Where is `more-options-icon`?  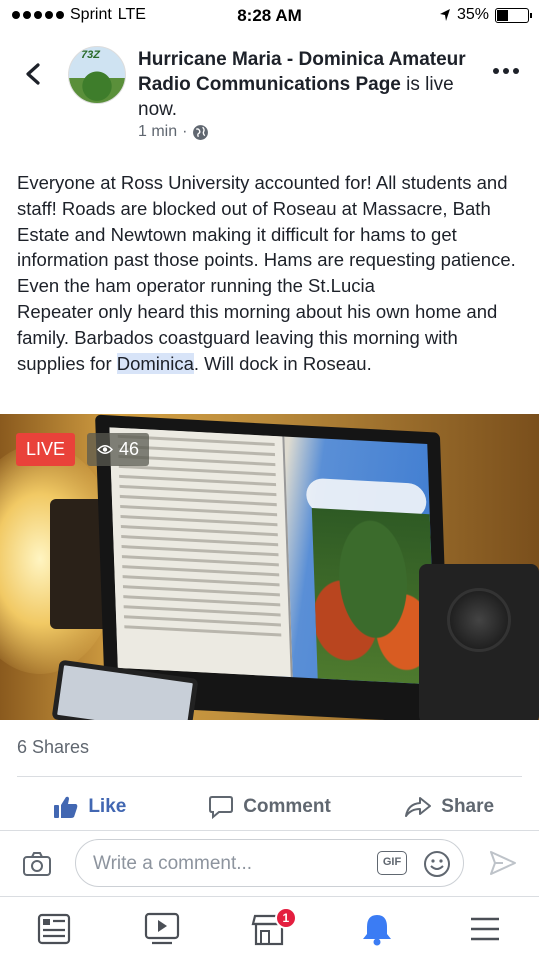 more-options-icon is located at coordinates (506, 71).